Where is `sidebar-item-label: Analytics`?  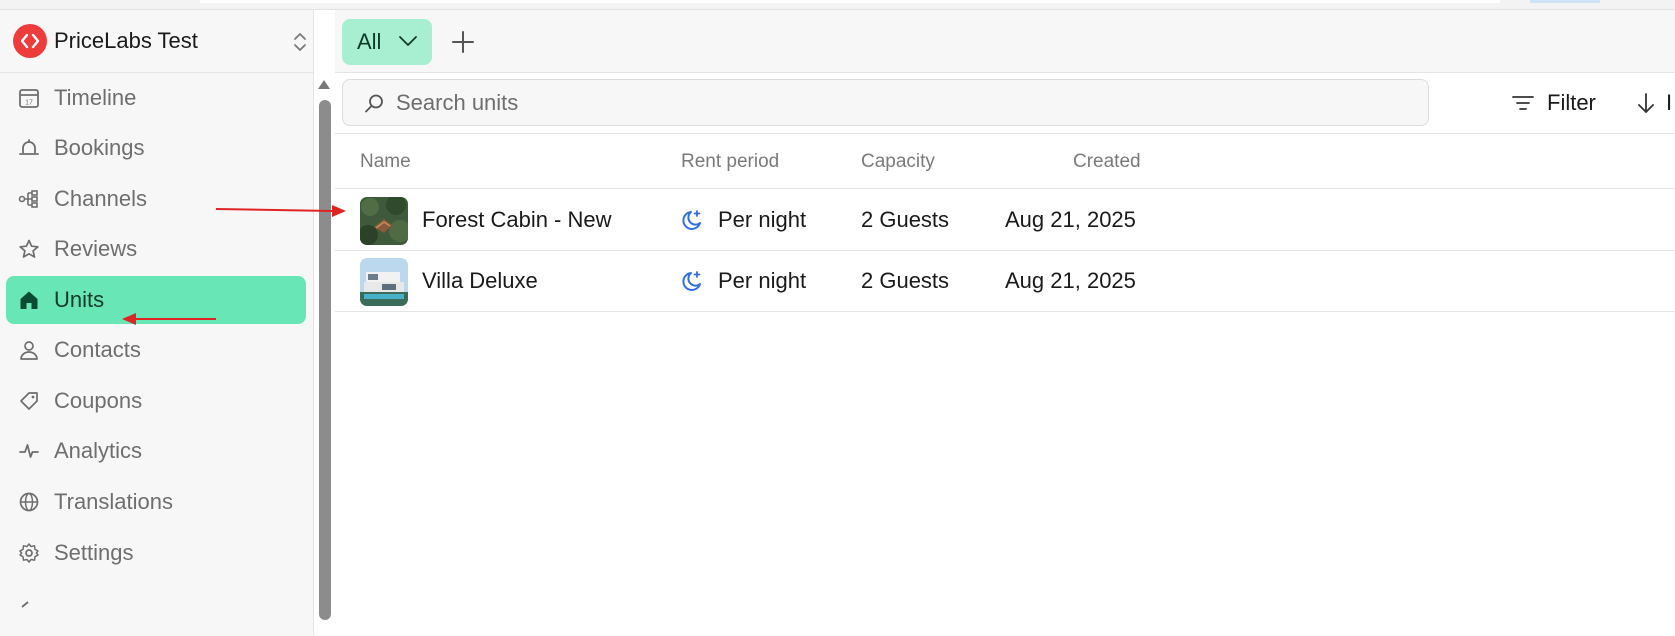
sidebar-item-label: Analytics is located at coordinates (98, 450).